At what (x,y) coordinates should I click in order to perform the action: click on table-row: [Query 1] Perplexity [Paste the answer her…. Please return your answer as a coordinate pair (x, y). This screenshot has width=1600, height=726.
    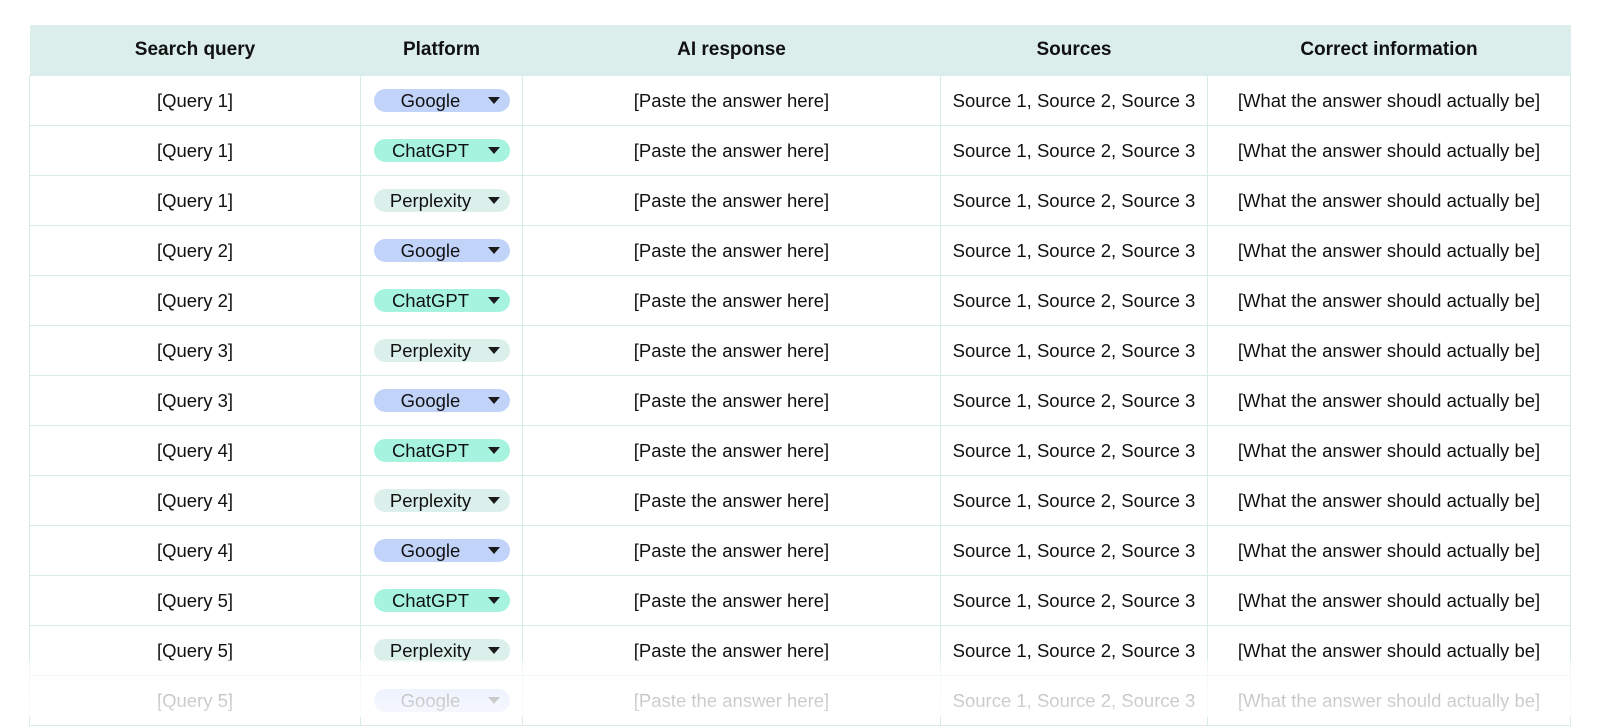
    Looking at the image, I should click on (800, 200).